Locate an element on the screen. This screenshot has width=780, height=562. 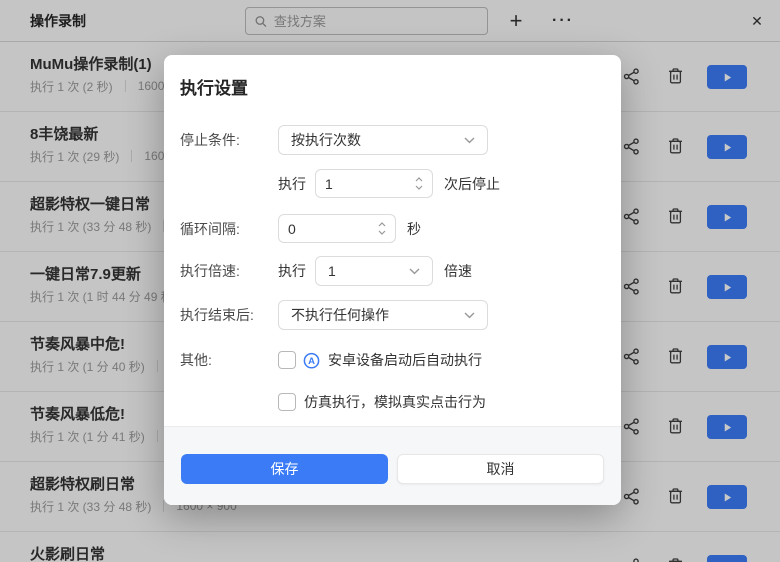
speed-select: 1 is located at coordinates (374, 271).